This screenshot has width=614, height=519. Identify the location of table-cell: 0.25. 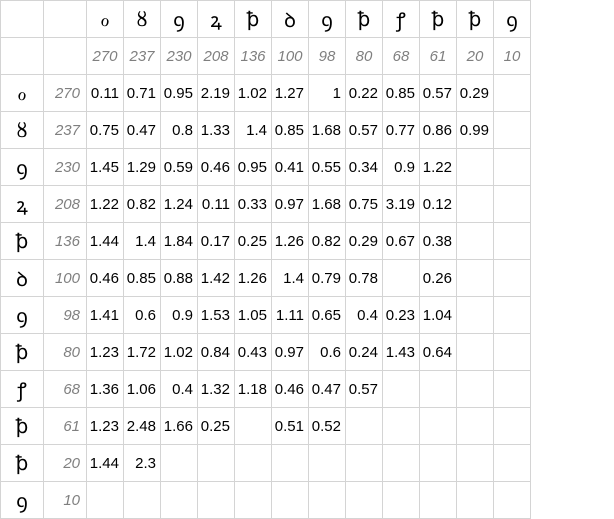
(253, 241).